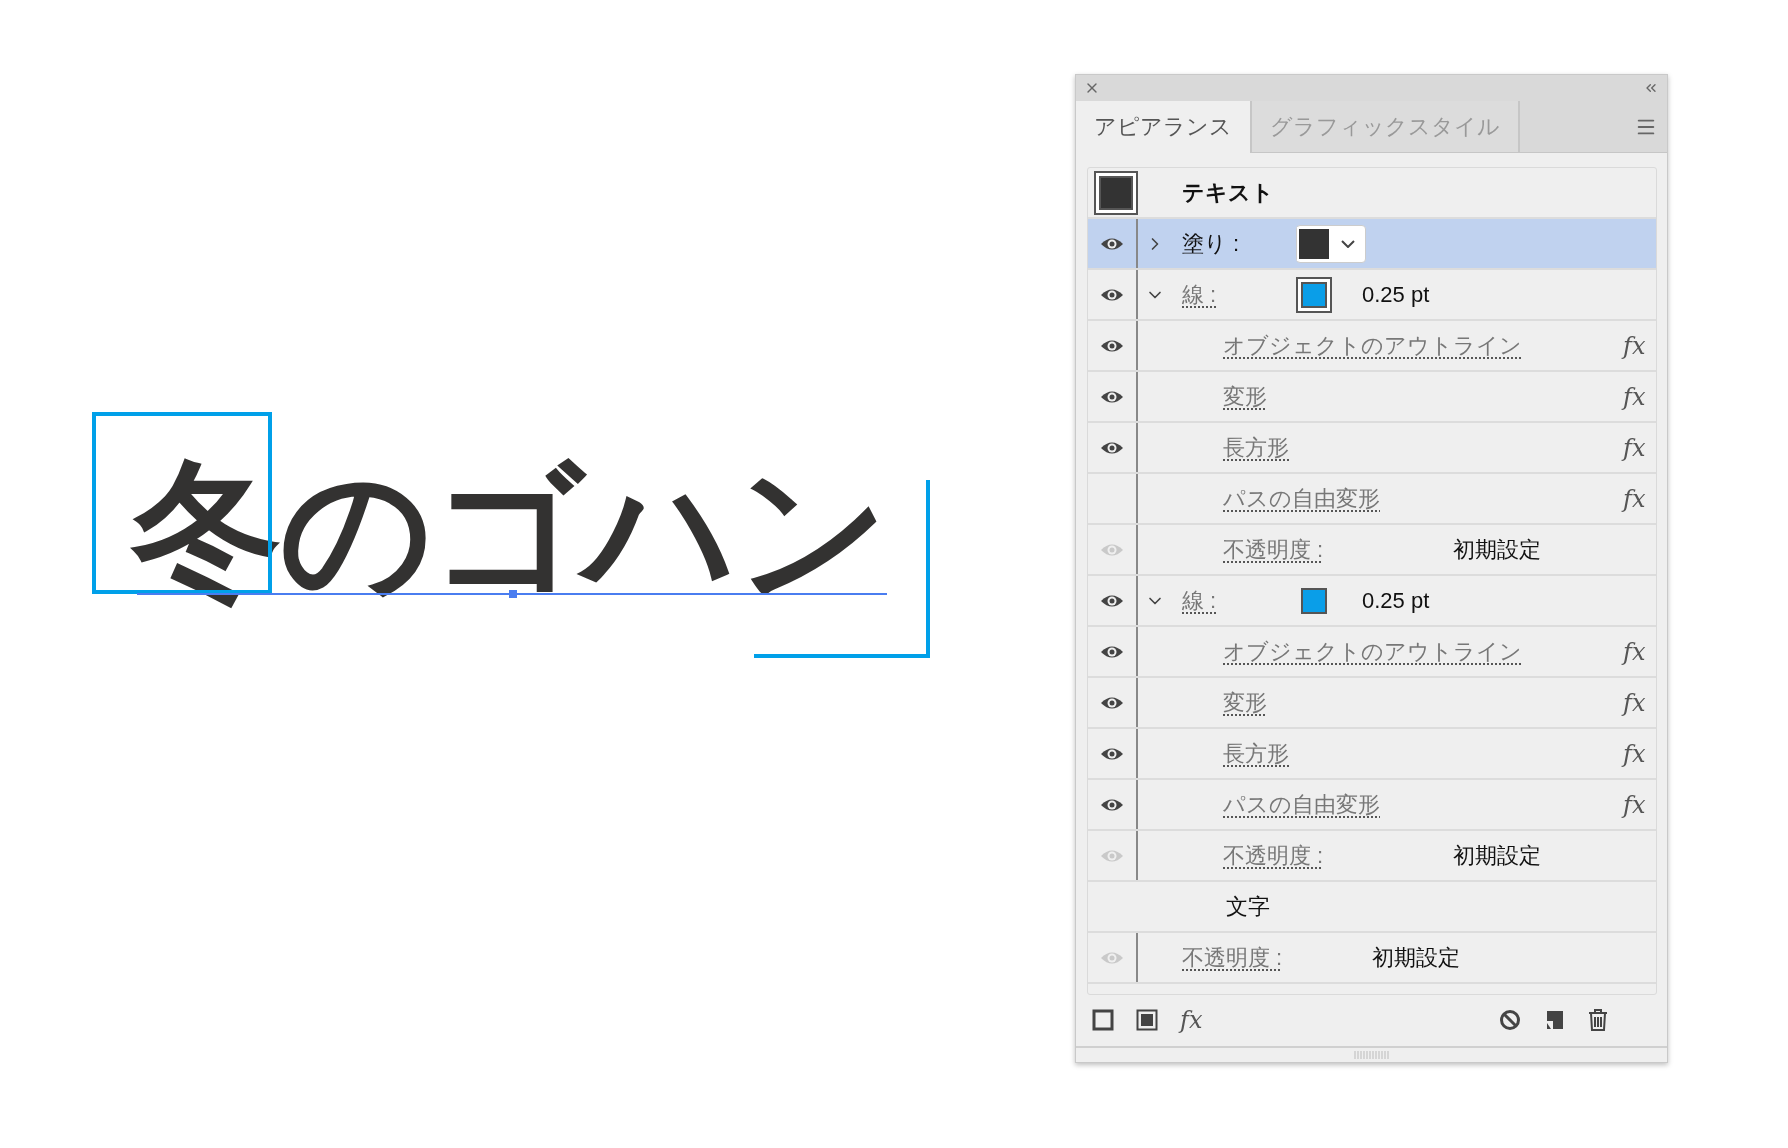 The width and height of the screenshot is (1788, 1148). Describe the element at coordinates (1371, 1055) in the screenshot. I see `resize-grip-icon` at that location.